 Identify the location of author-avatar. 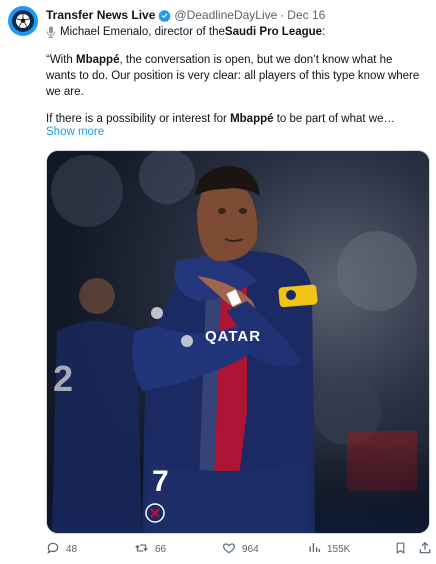
(23, 21).